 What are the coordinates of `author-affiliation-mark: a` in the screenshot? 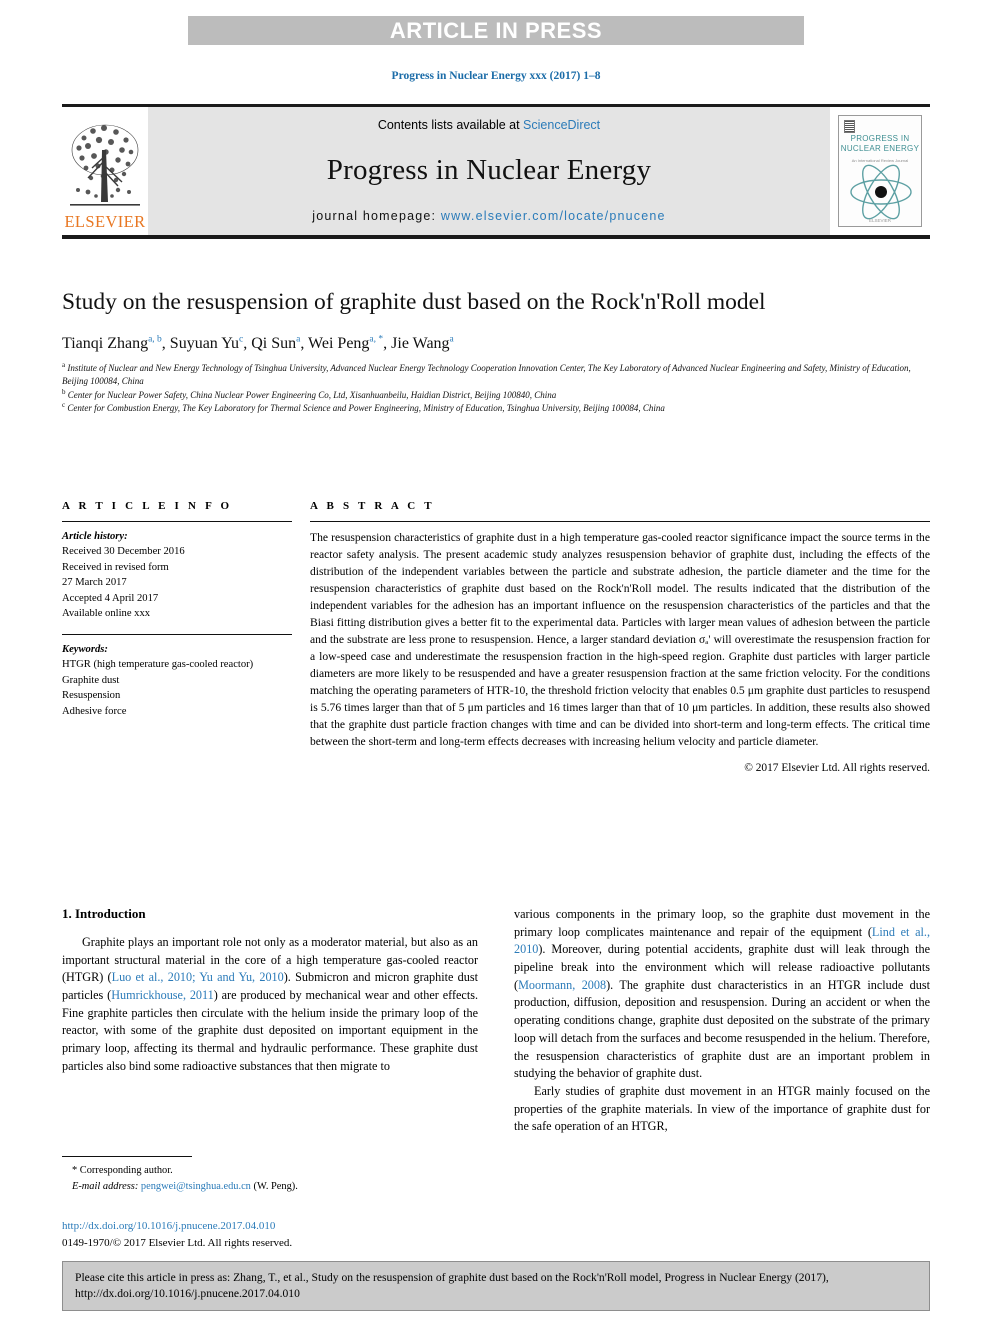 It's located at (452, 340).